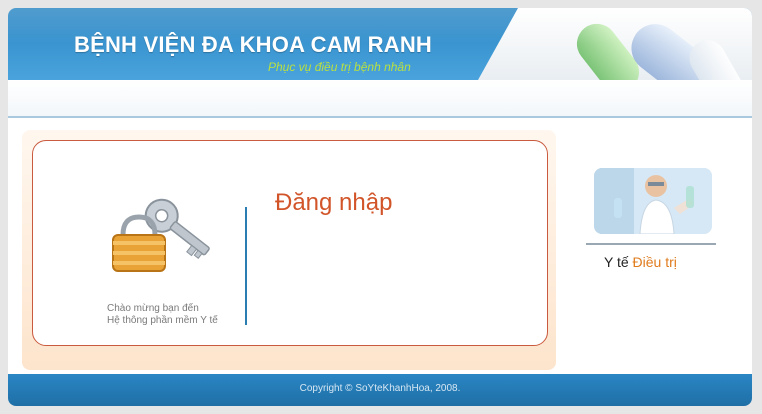  I want to click on sidebar-label: Y tế Điều trị, so click(640, 262).